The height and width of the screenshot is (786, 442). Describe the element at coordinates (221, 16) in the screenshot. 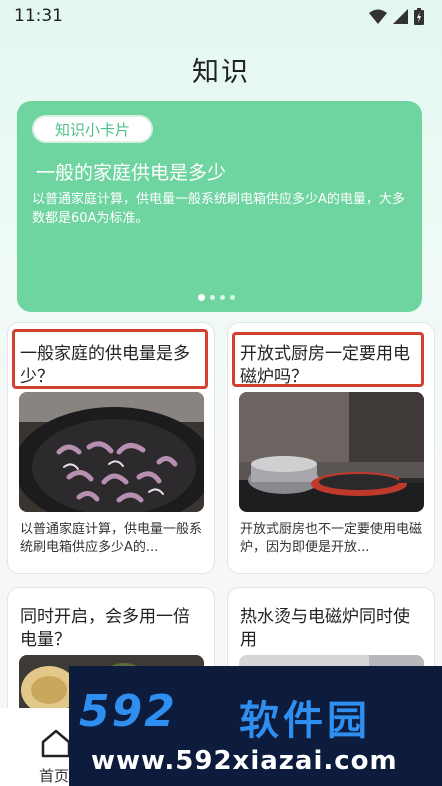

I see `status-bar: 11:31` at that location.